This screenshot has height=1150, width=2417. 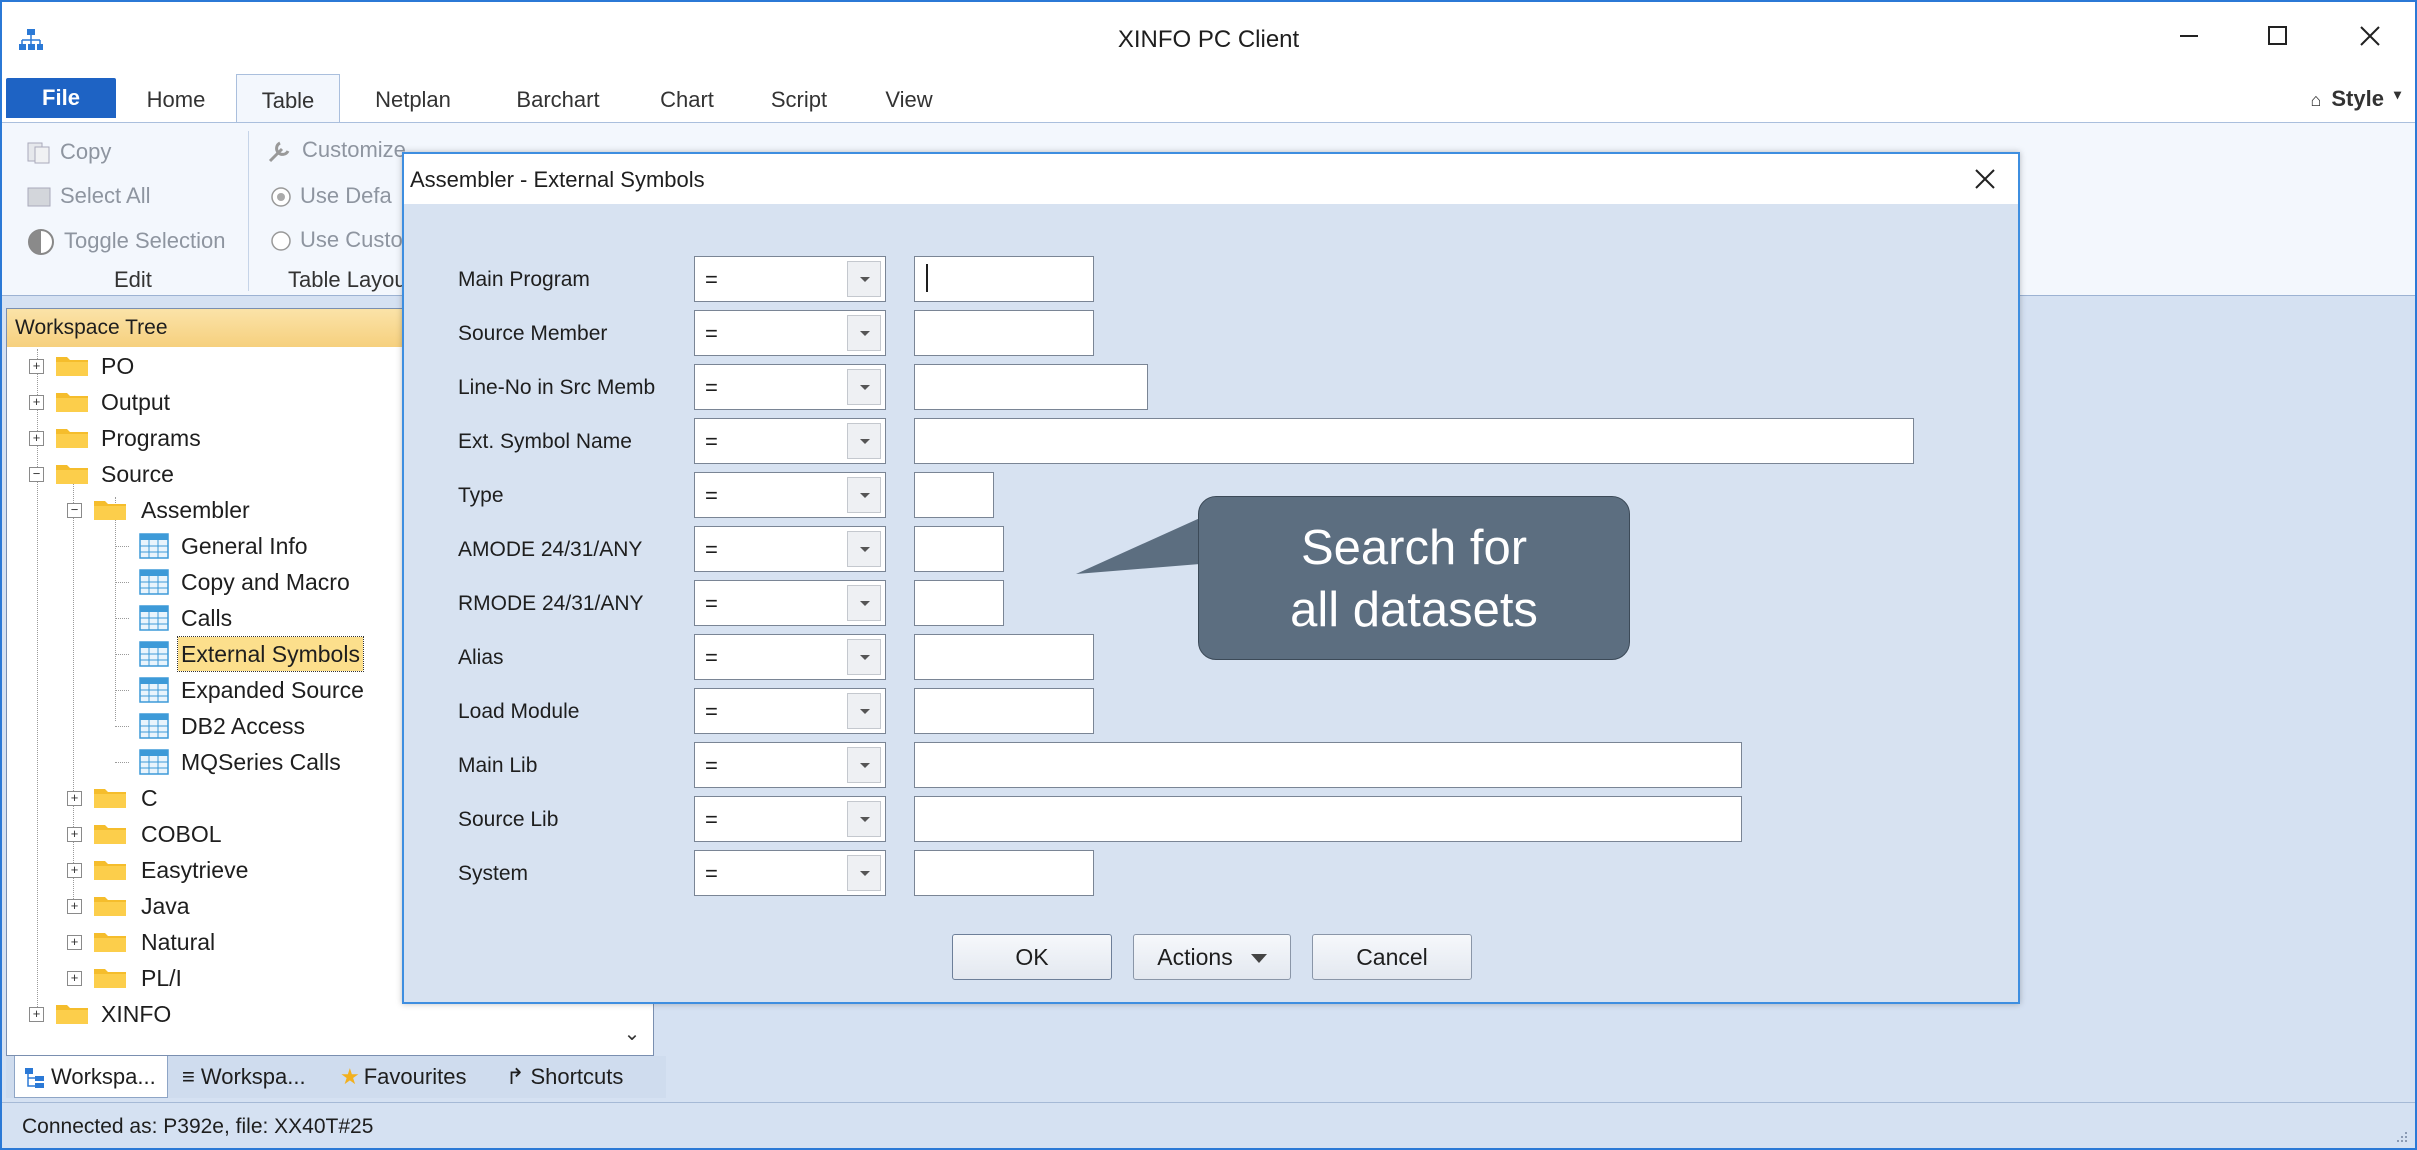 I want to click on cancel-button: Cancel, so click(x=1392, y=957).